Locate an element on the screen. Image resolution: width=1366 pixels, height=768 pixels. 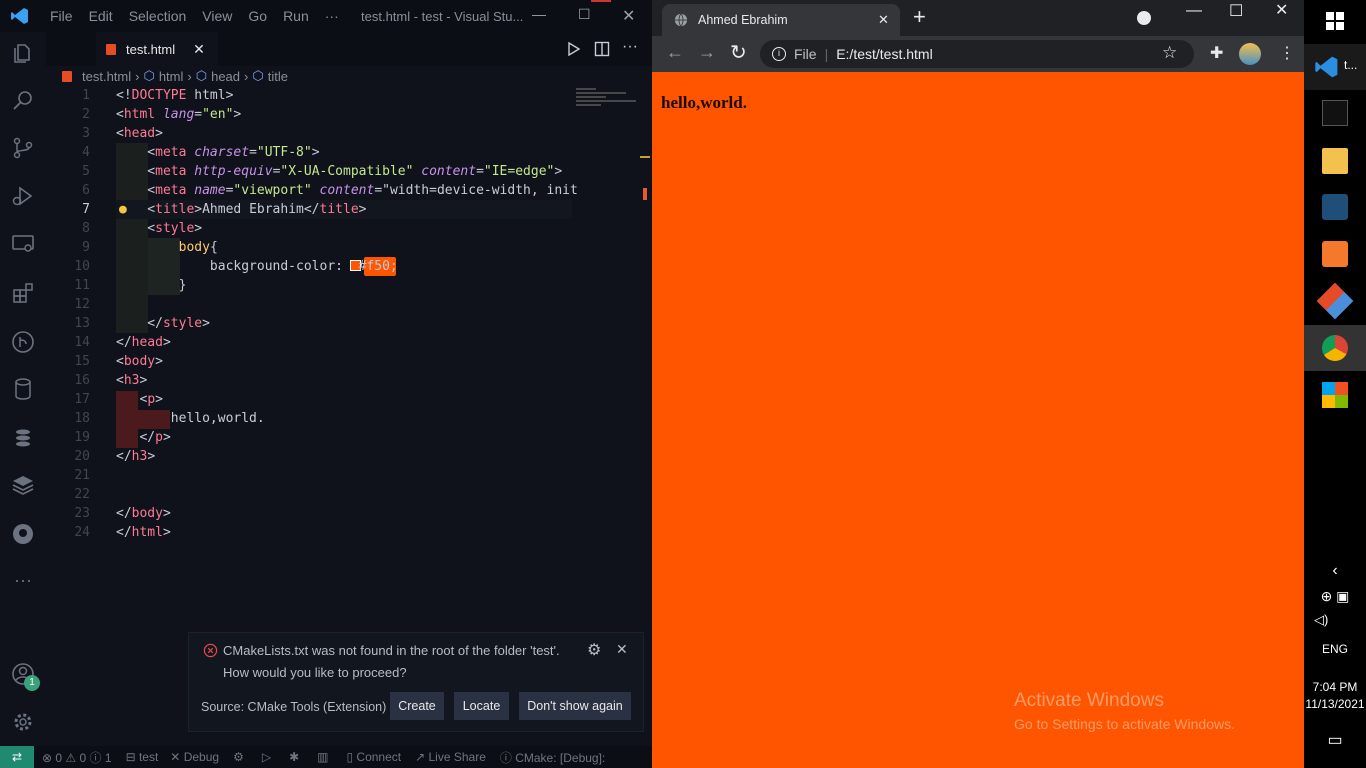
code-line: <head> is located at coordinates (139, 133).